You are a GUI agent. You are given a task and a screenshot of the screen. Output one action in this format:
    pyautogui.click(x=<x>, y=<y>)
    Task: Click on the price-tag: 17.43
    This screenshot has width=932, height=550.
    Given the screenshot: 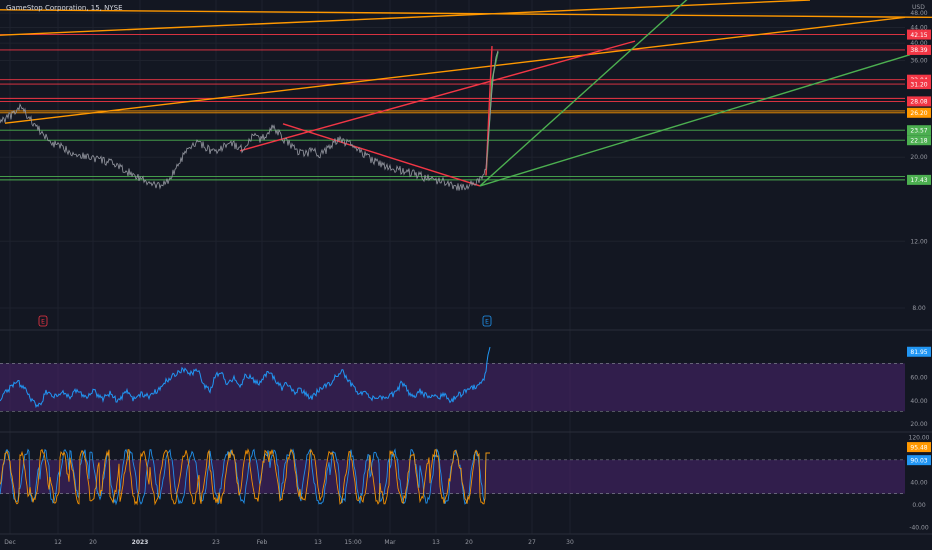 What is the action you would take?
    pyautogui.click(x=919, y=179)
    